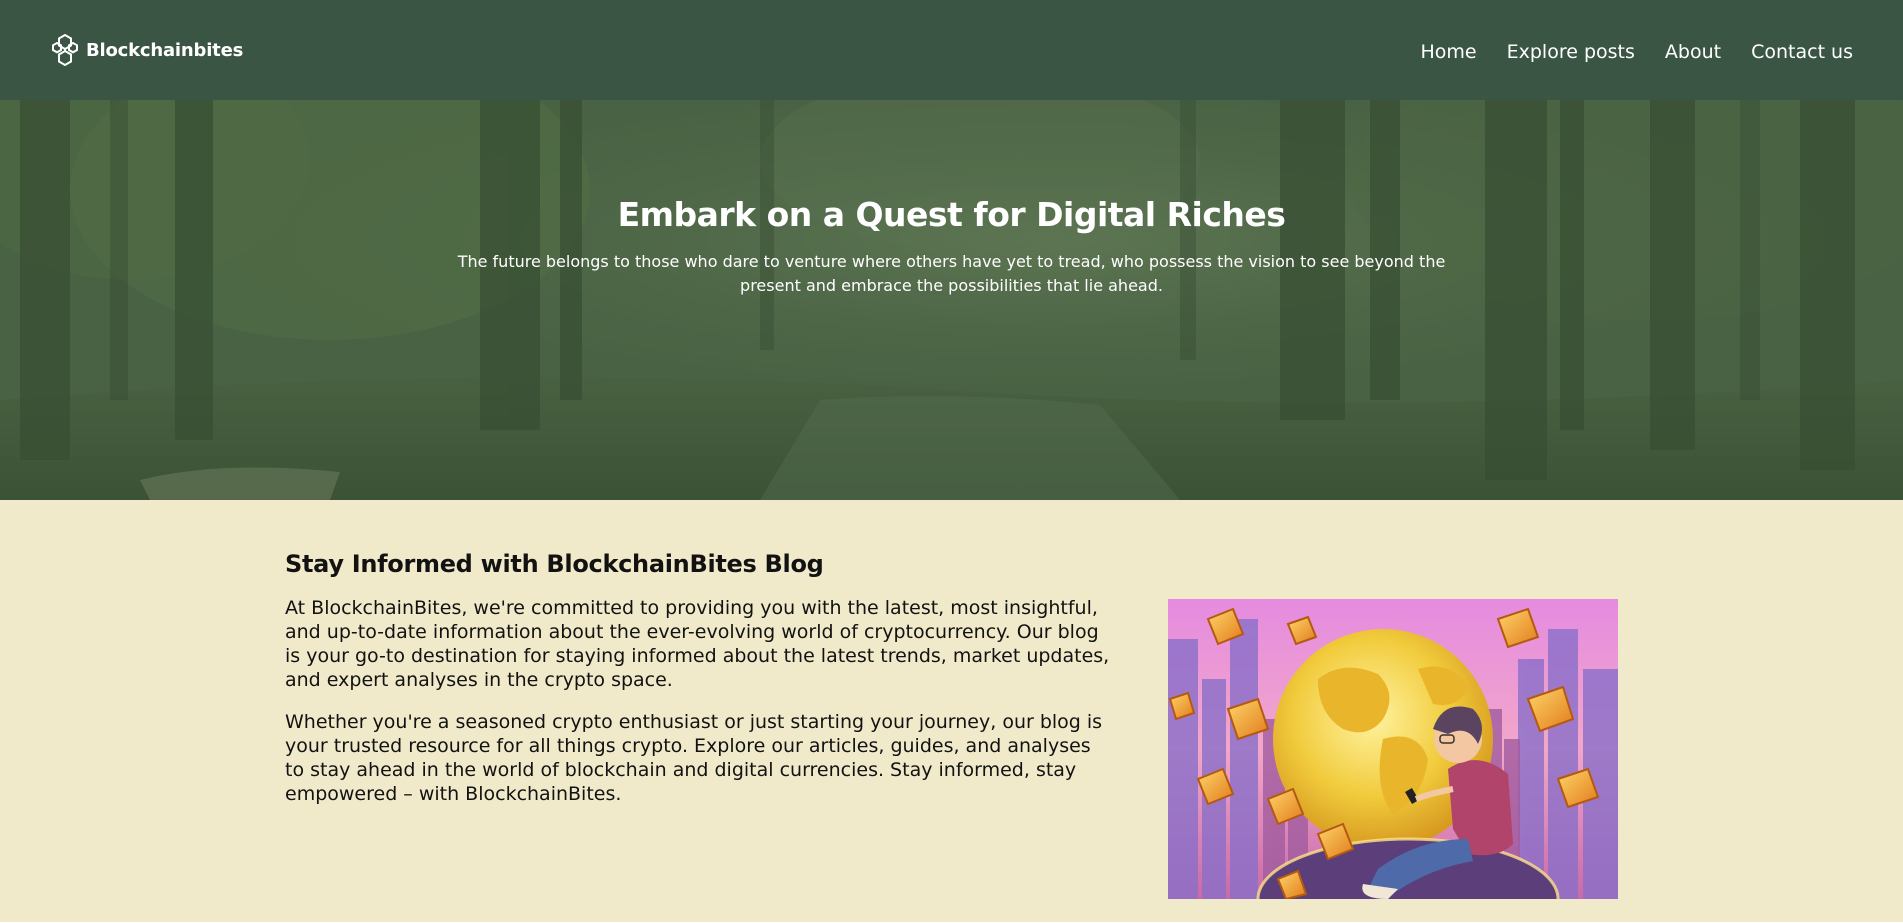  I want to click on hexagon-network-logo-icon, so click(65, 50).